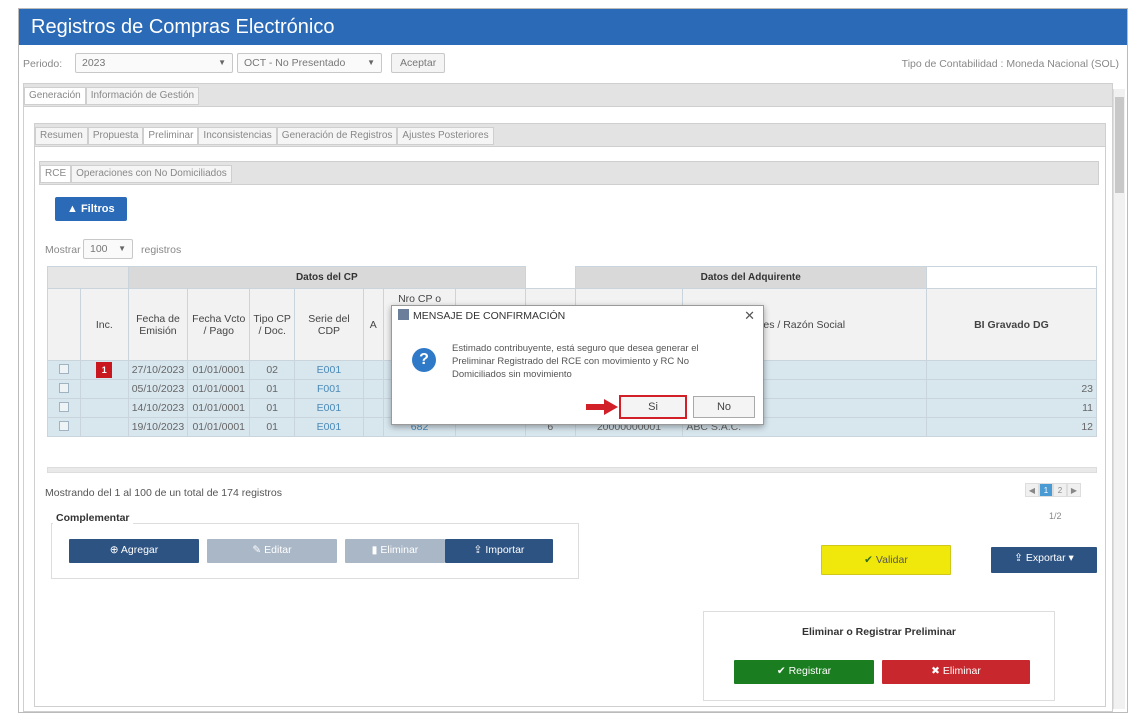 This screenshot has width=1134, height=717. Describe the element at coordinates (395, 551) in the screenshot. I see `delete-button: ▮ Eliminar` at that location.